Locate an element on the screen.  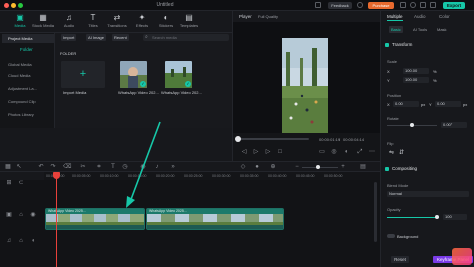
zoom-in-icon: + is located at coordinates (343, 167).